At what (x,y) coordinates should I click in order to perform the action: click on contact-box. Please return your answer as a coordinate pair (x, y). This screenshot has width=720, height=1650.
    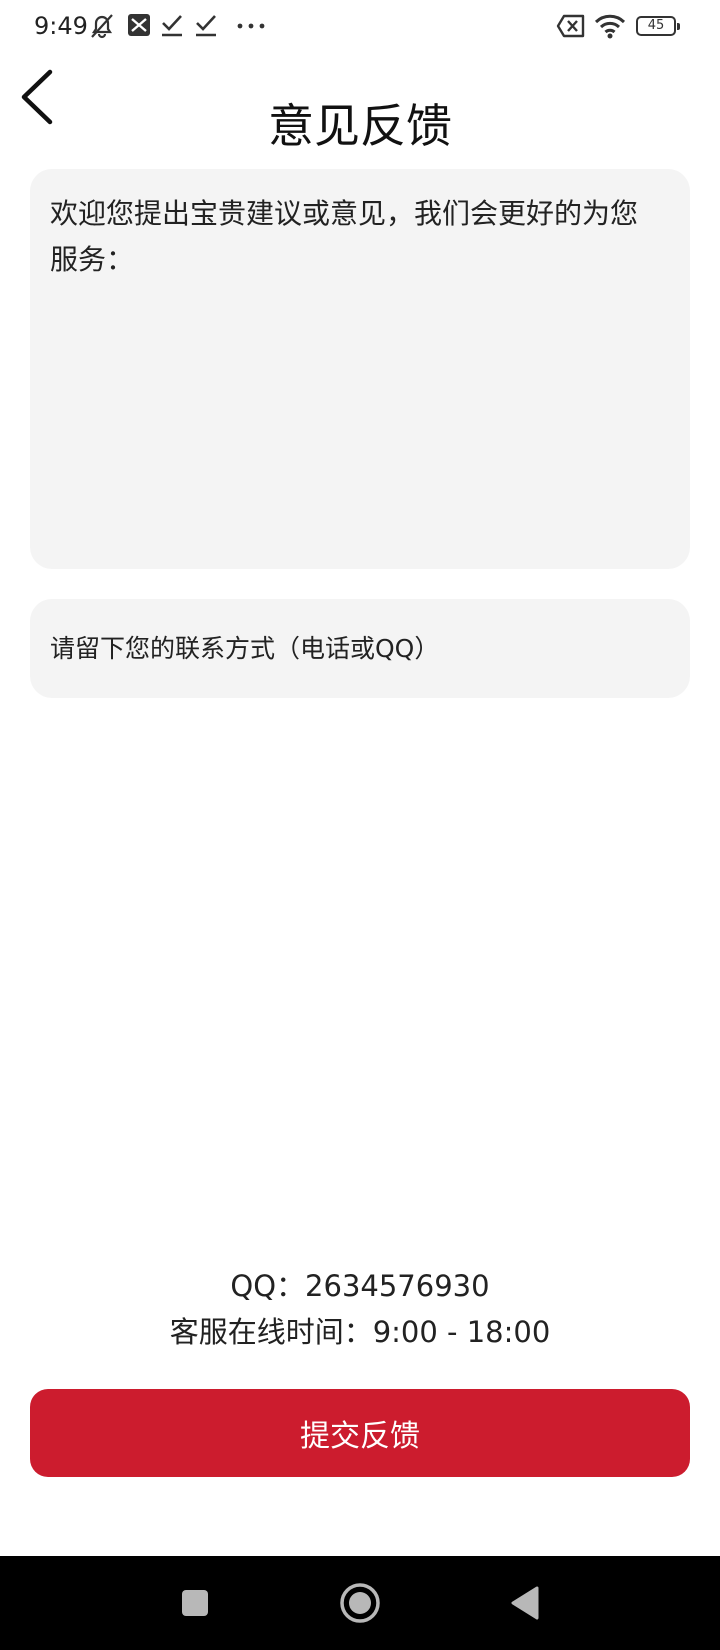
    Looking at the image, I should click on (360, 648).